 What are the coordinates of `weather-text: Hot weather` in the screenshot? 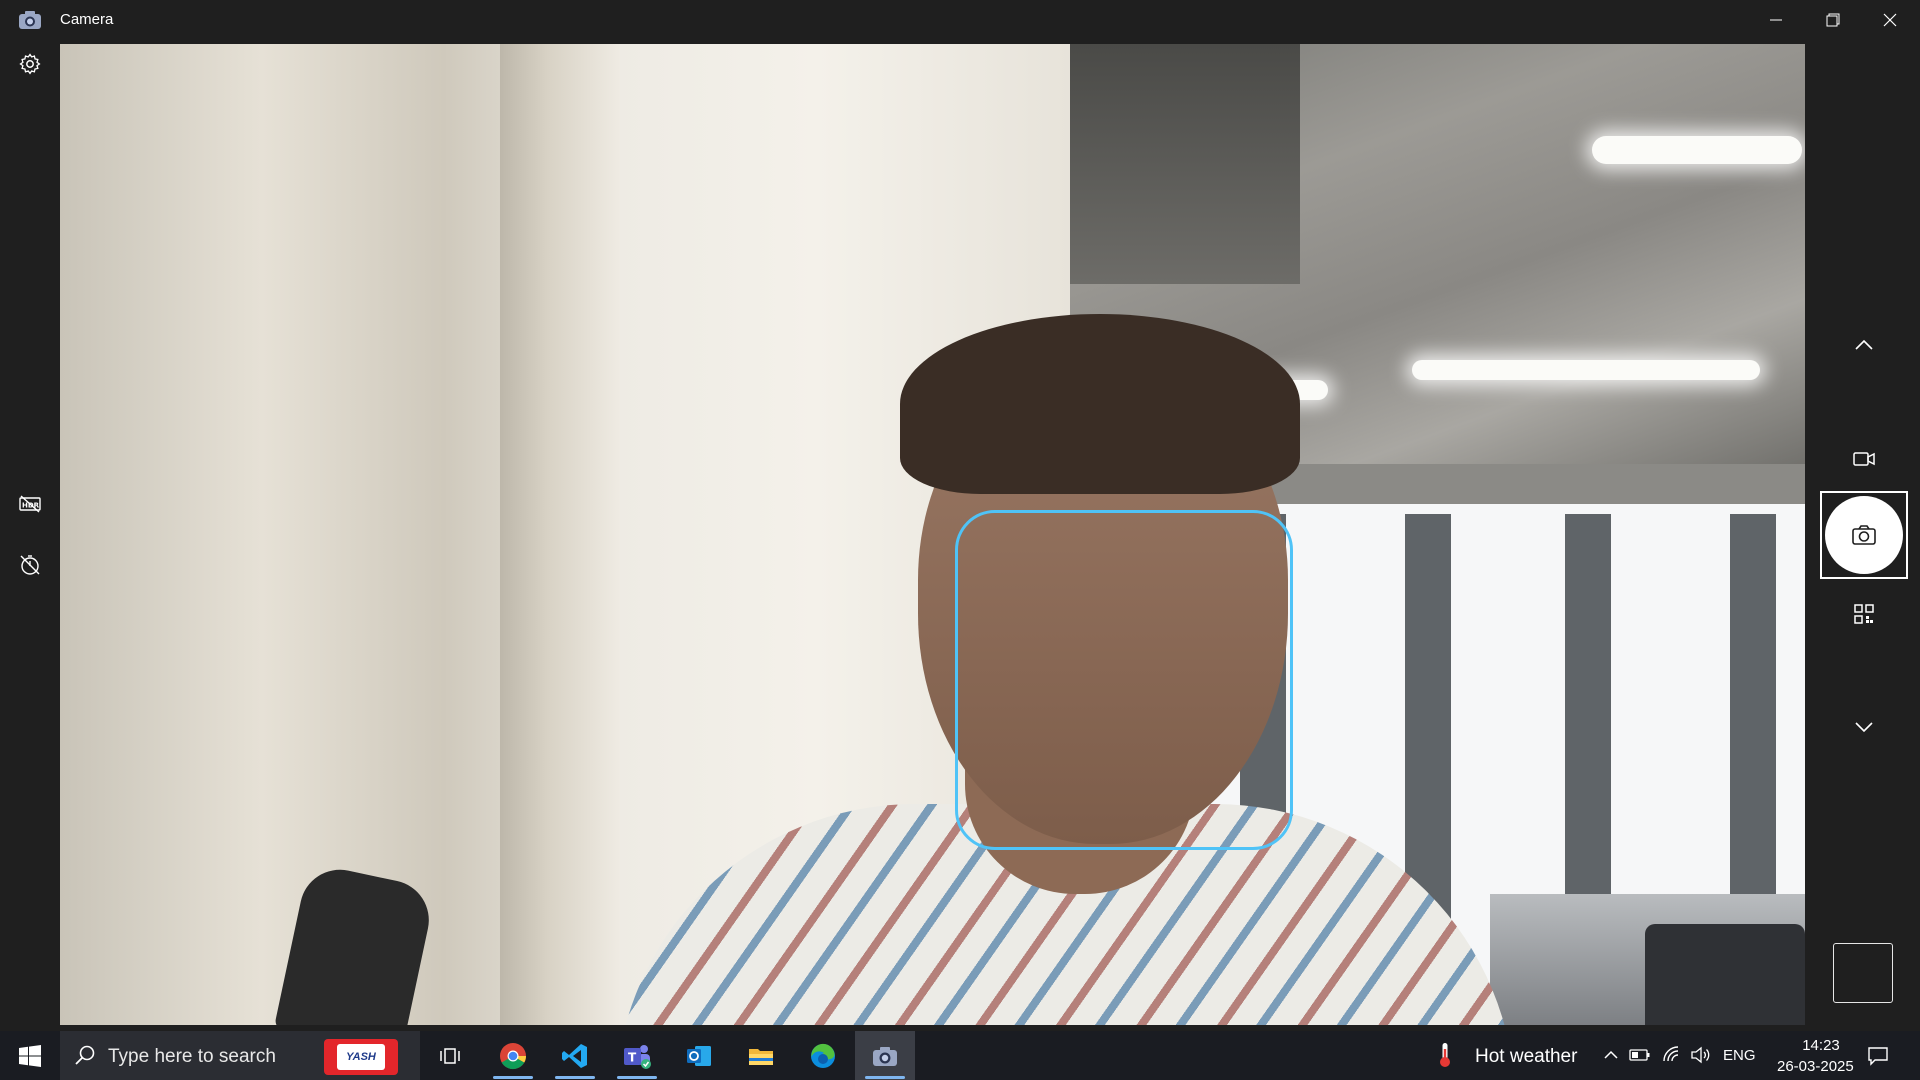 It's located at (1526, 1057).